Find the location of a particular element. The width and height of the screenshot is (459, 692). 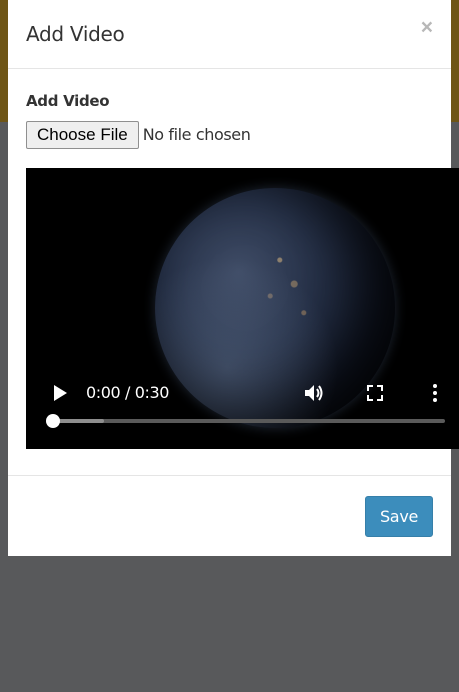

save-button: Save is located at coordinates (399, 516).